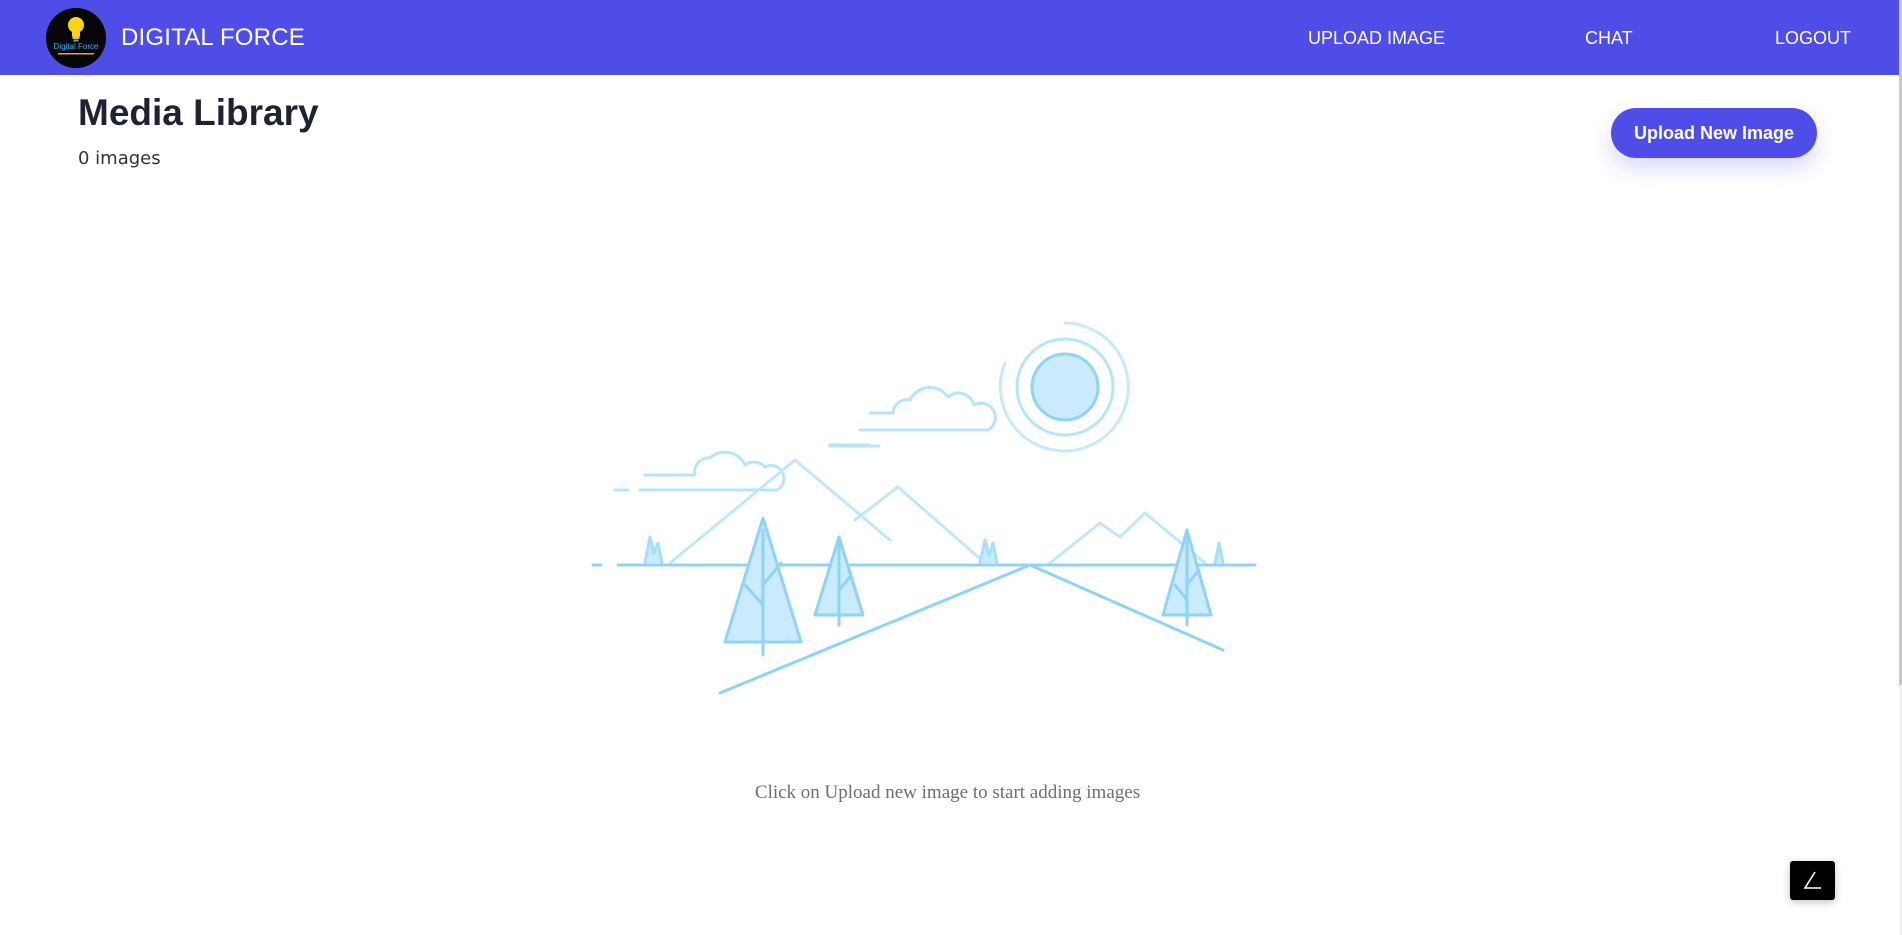  Describe the element at coordinates (76, 38) in the screenshot. I see `lightbulb-logo-icon: Digital Force` at that location.